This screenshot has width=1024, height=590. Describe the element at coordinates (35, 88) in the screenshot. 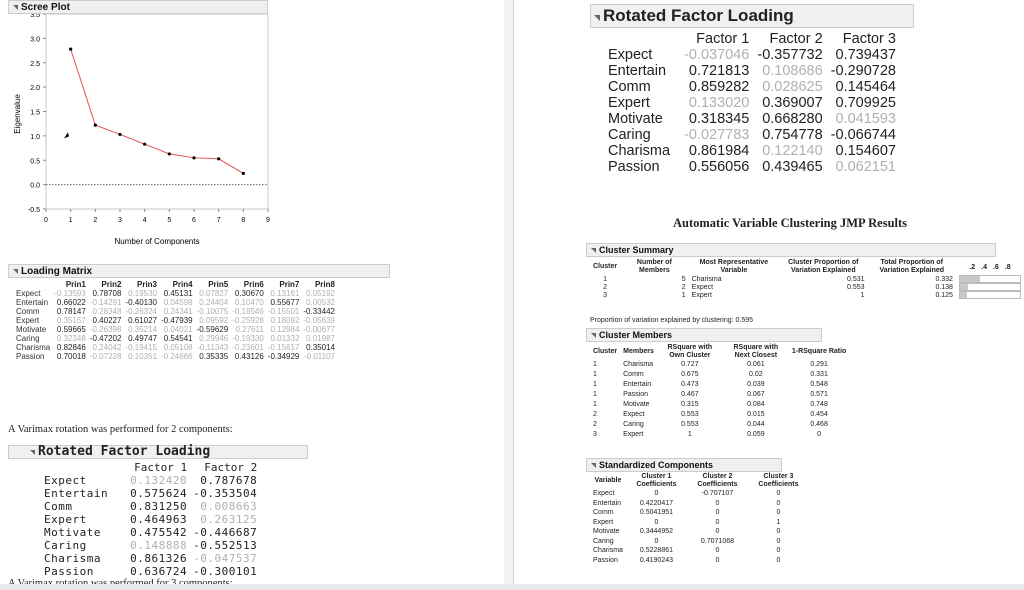

I see `y-tick-label: 2.0` at that location.